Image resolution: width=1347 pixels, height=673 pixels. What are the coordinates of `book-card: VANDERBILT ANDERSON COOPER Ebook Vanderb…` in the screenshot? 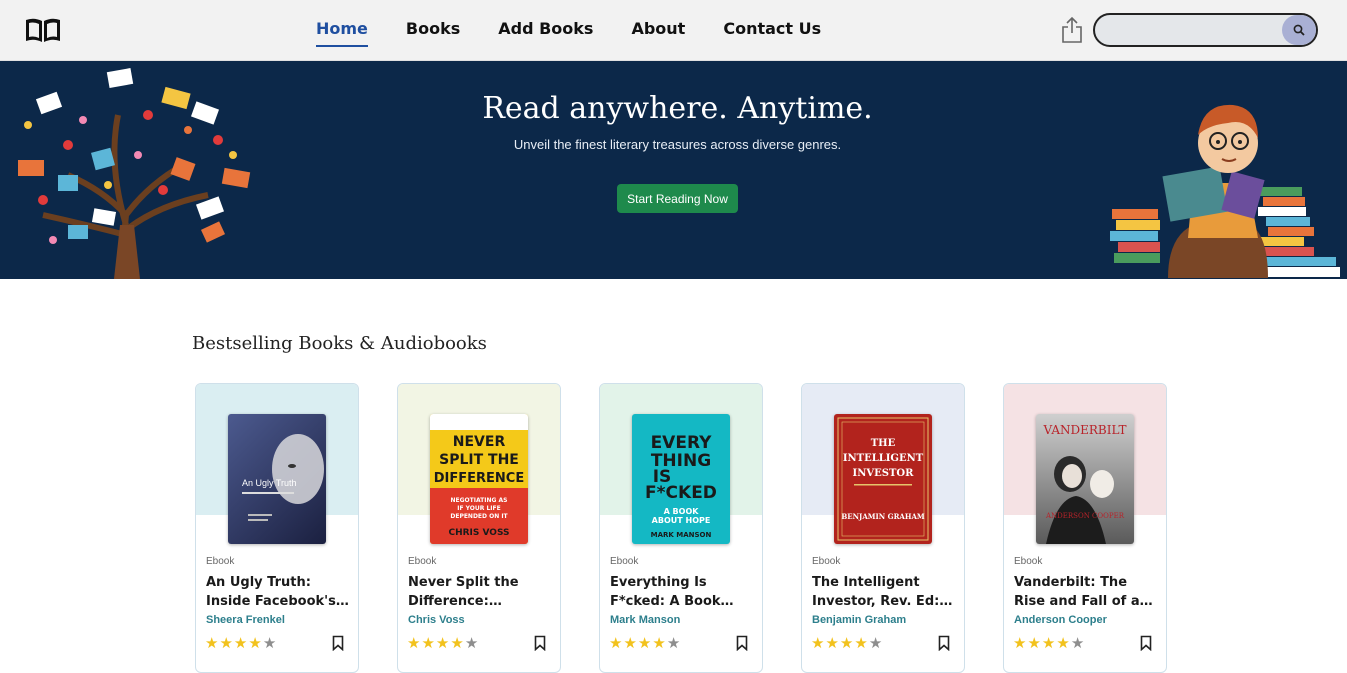 It's located at (1085, 528).